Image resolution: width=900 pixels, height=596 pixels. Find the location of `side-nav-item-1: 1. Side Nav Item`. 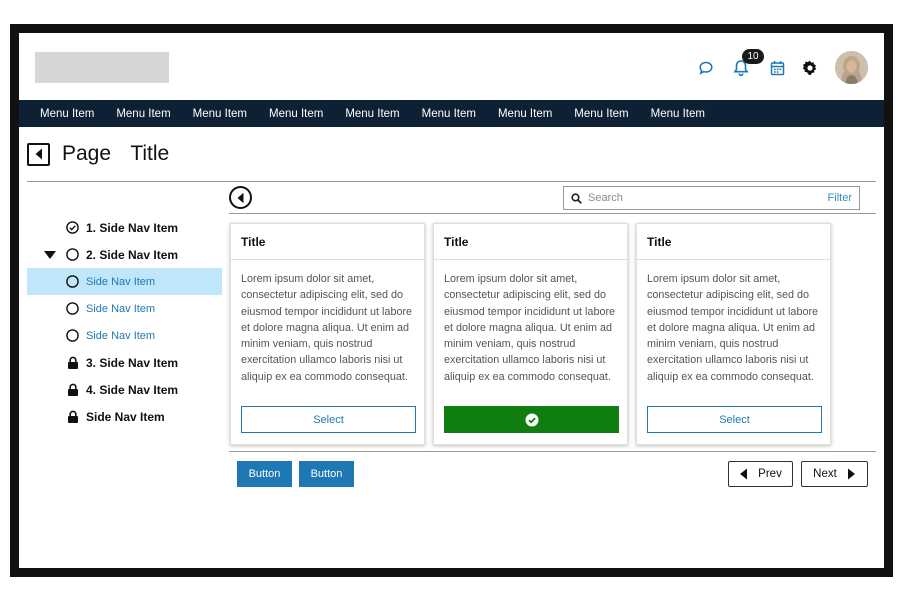

side-nav-item-1: 1. Side Nav Item is located at coordinates (124, 227).